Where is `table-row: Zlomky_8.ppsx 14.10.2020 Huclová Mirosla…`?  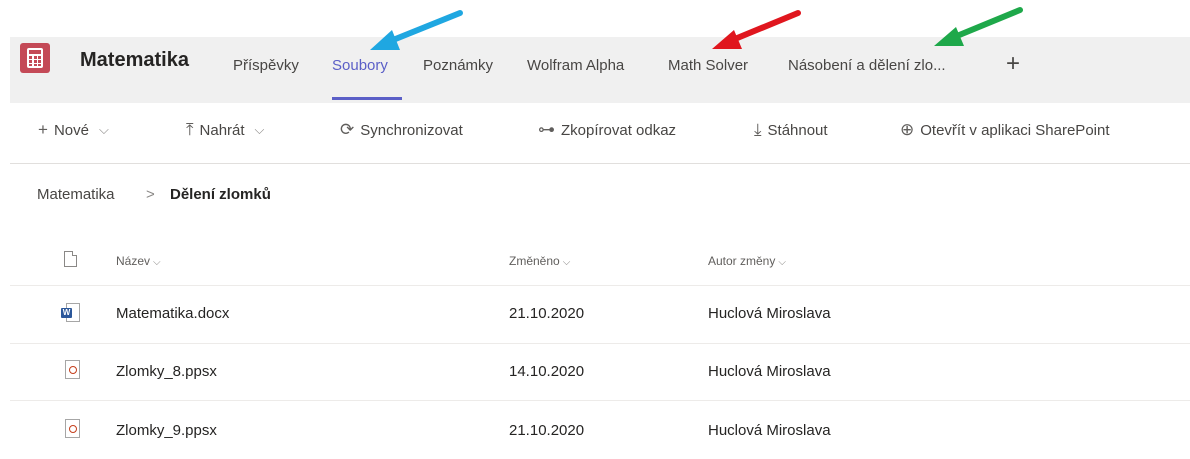
table-row: Zlomky_8.ppsx 14.10.2020 Huclová Mirosla… is located at coordinates (600, 373).